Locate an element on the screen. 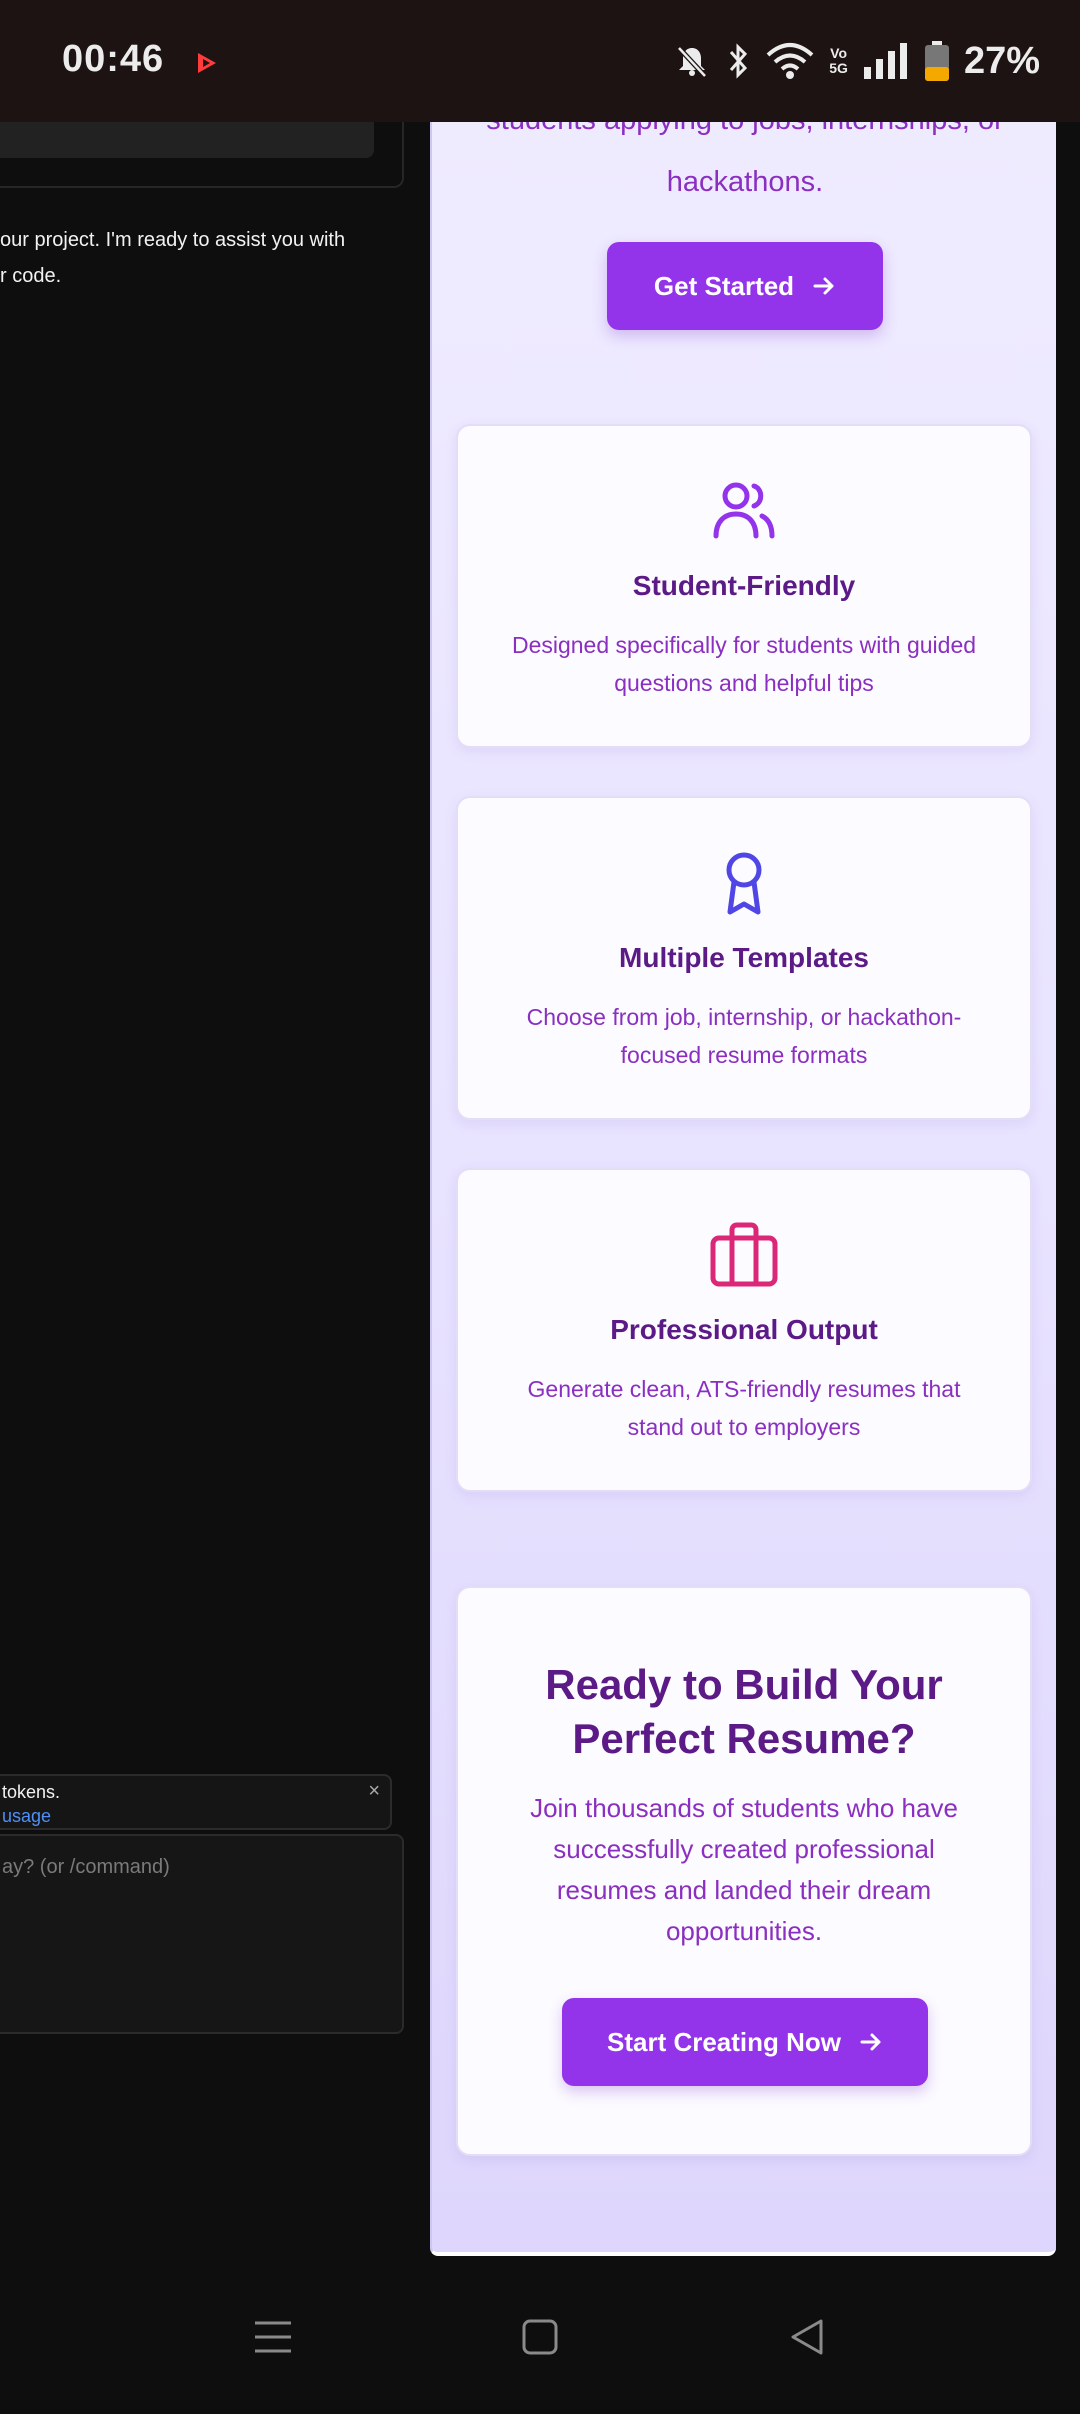 Image resolution: width=1080 pixels, height=2414 pixels. battery-icon is located at coordinates (937, 61).